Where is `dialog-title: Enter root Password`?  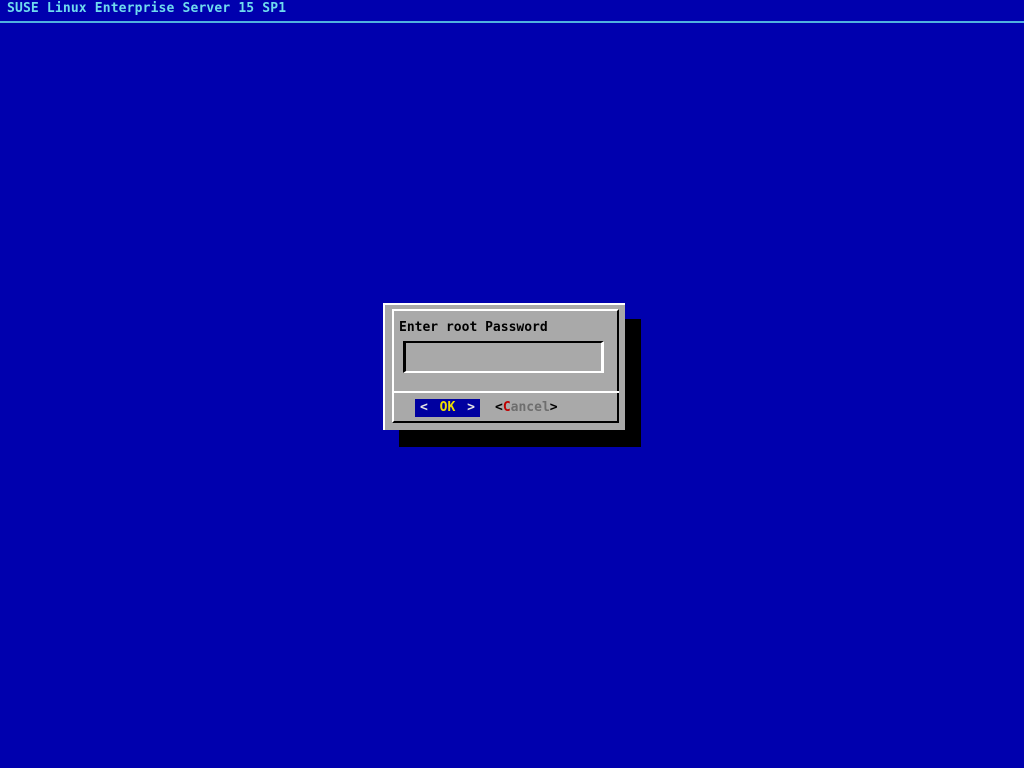
dialog-title: Enter root Password is located at coordinates (473, 327).